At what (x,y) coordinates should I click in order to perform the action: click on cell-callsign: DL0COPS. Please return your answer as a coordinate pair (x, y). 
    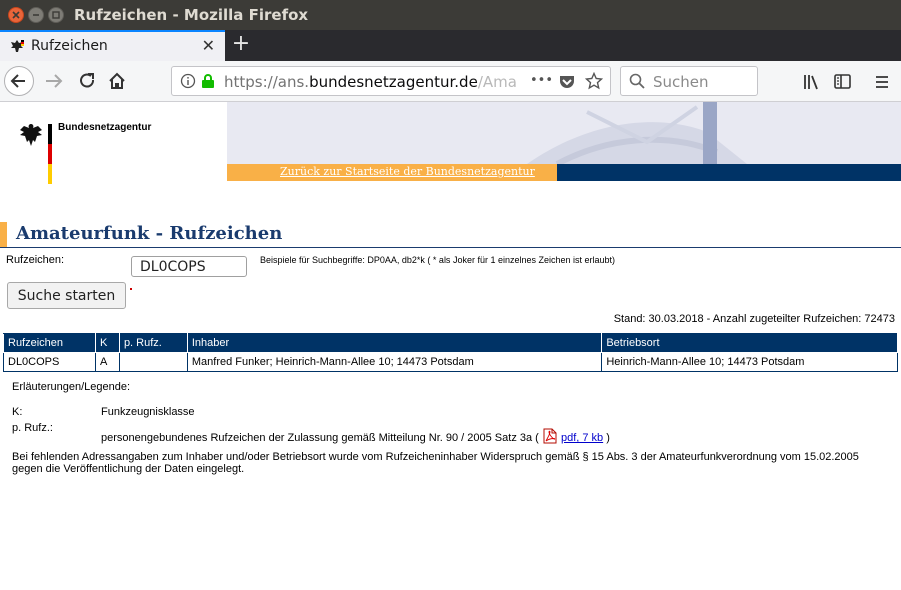
    Looking at the image, I should click on (49, 362).